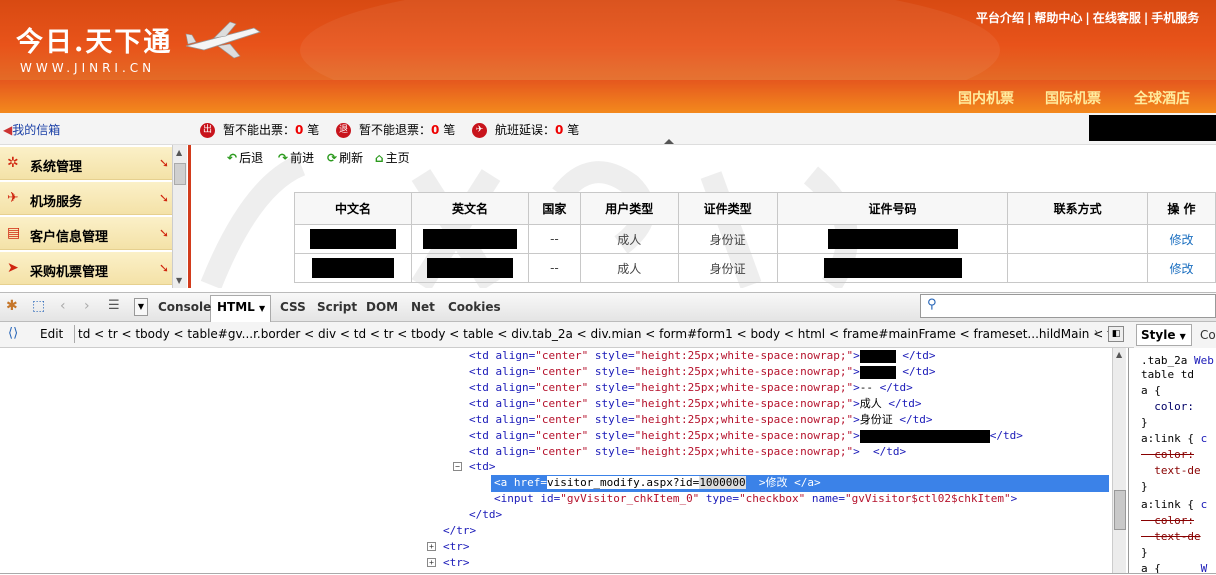  Describe the element at coordinates (179, 216) in the screenshot. I see `sidebar-scrollbar: ▲ ▼` at that location.